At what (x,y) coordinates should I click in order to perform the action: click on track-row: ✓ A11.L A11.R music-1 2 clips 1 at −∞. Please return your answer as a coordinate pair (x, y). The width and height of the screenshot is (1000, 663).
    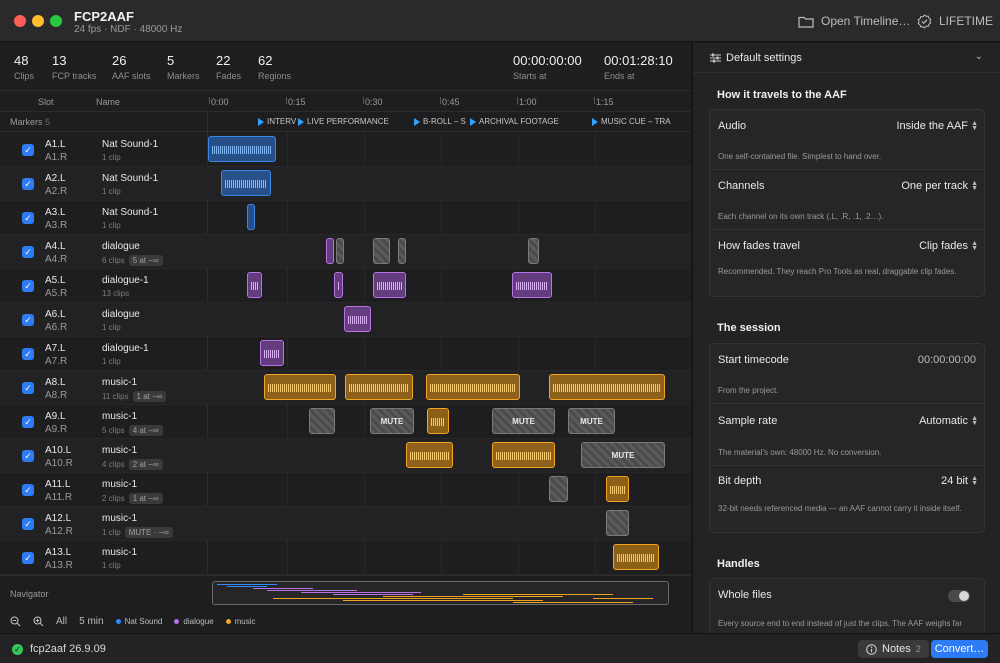
    Looking at the image, I should click on (345, 490).